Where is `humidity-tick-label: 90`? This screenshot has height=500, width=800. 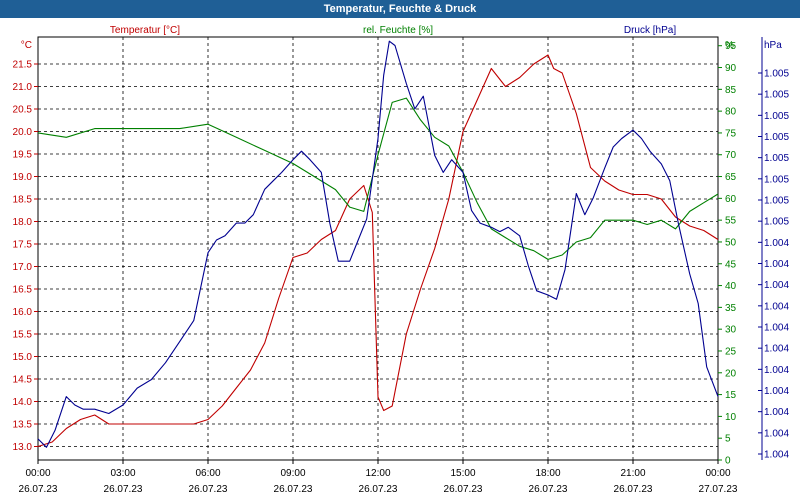 humidity-tick-label: 90 is located at coordinates (731, 68).